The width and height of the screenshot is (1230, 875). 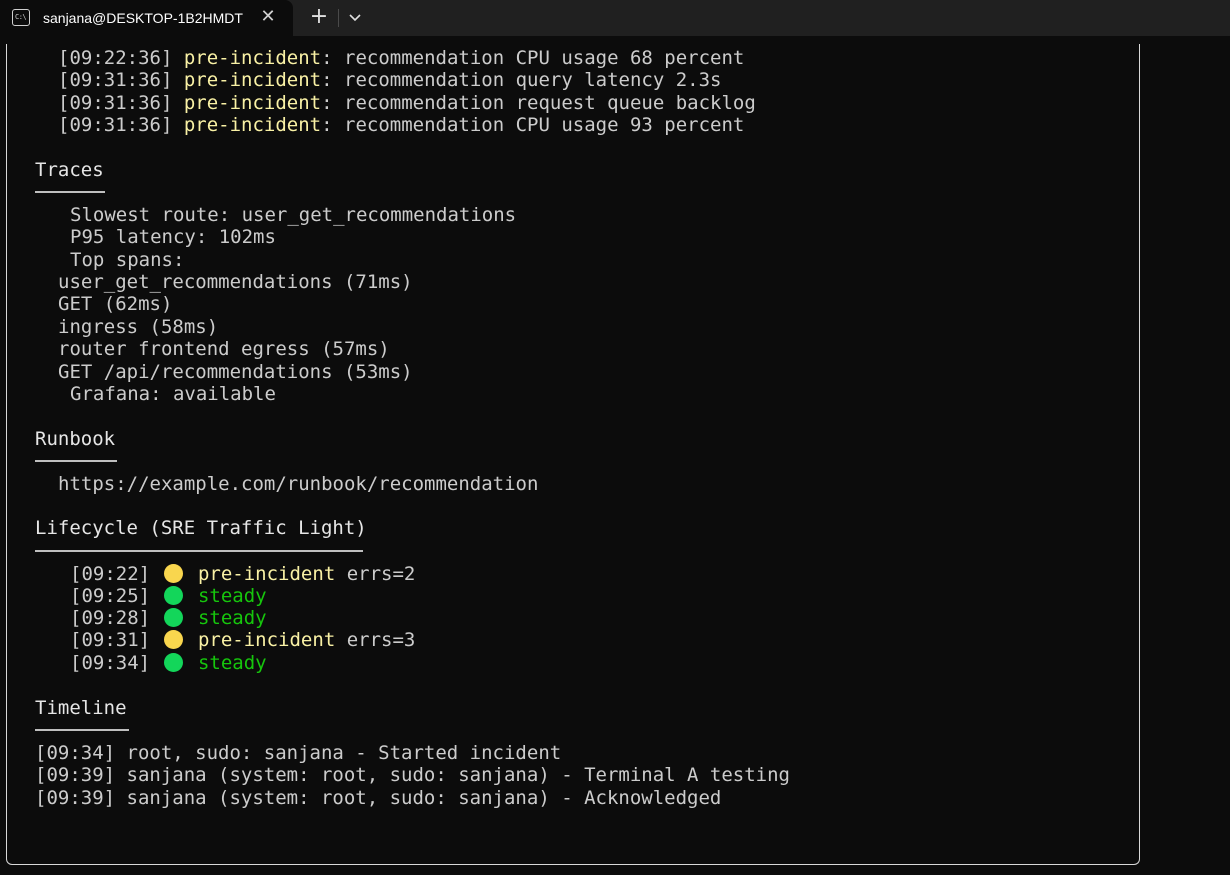 What do you see at coordinates (70, 192) in the screenshot?
I see `traces-underline` at bounding box center [70, 192].